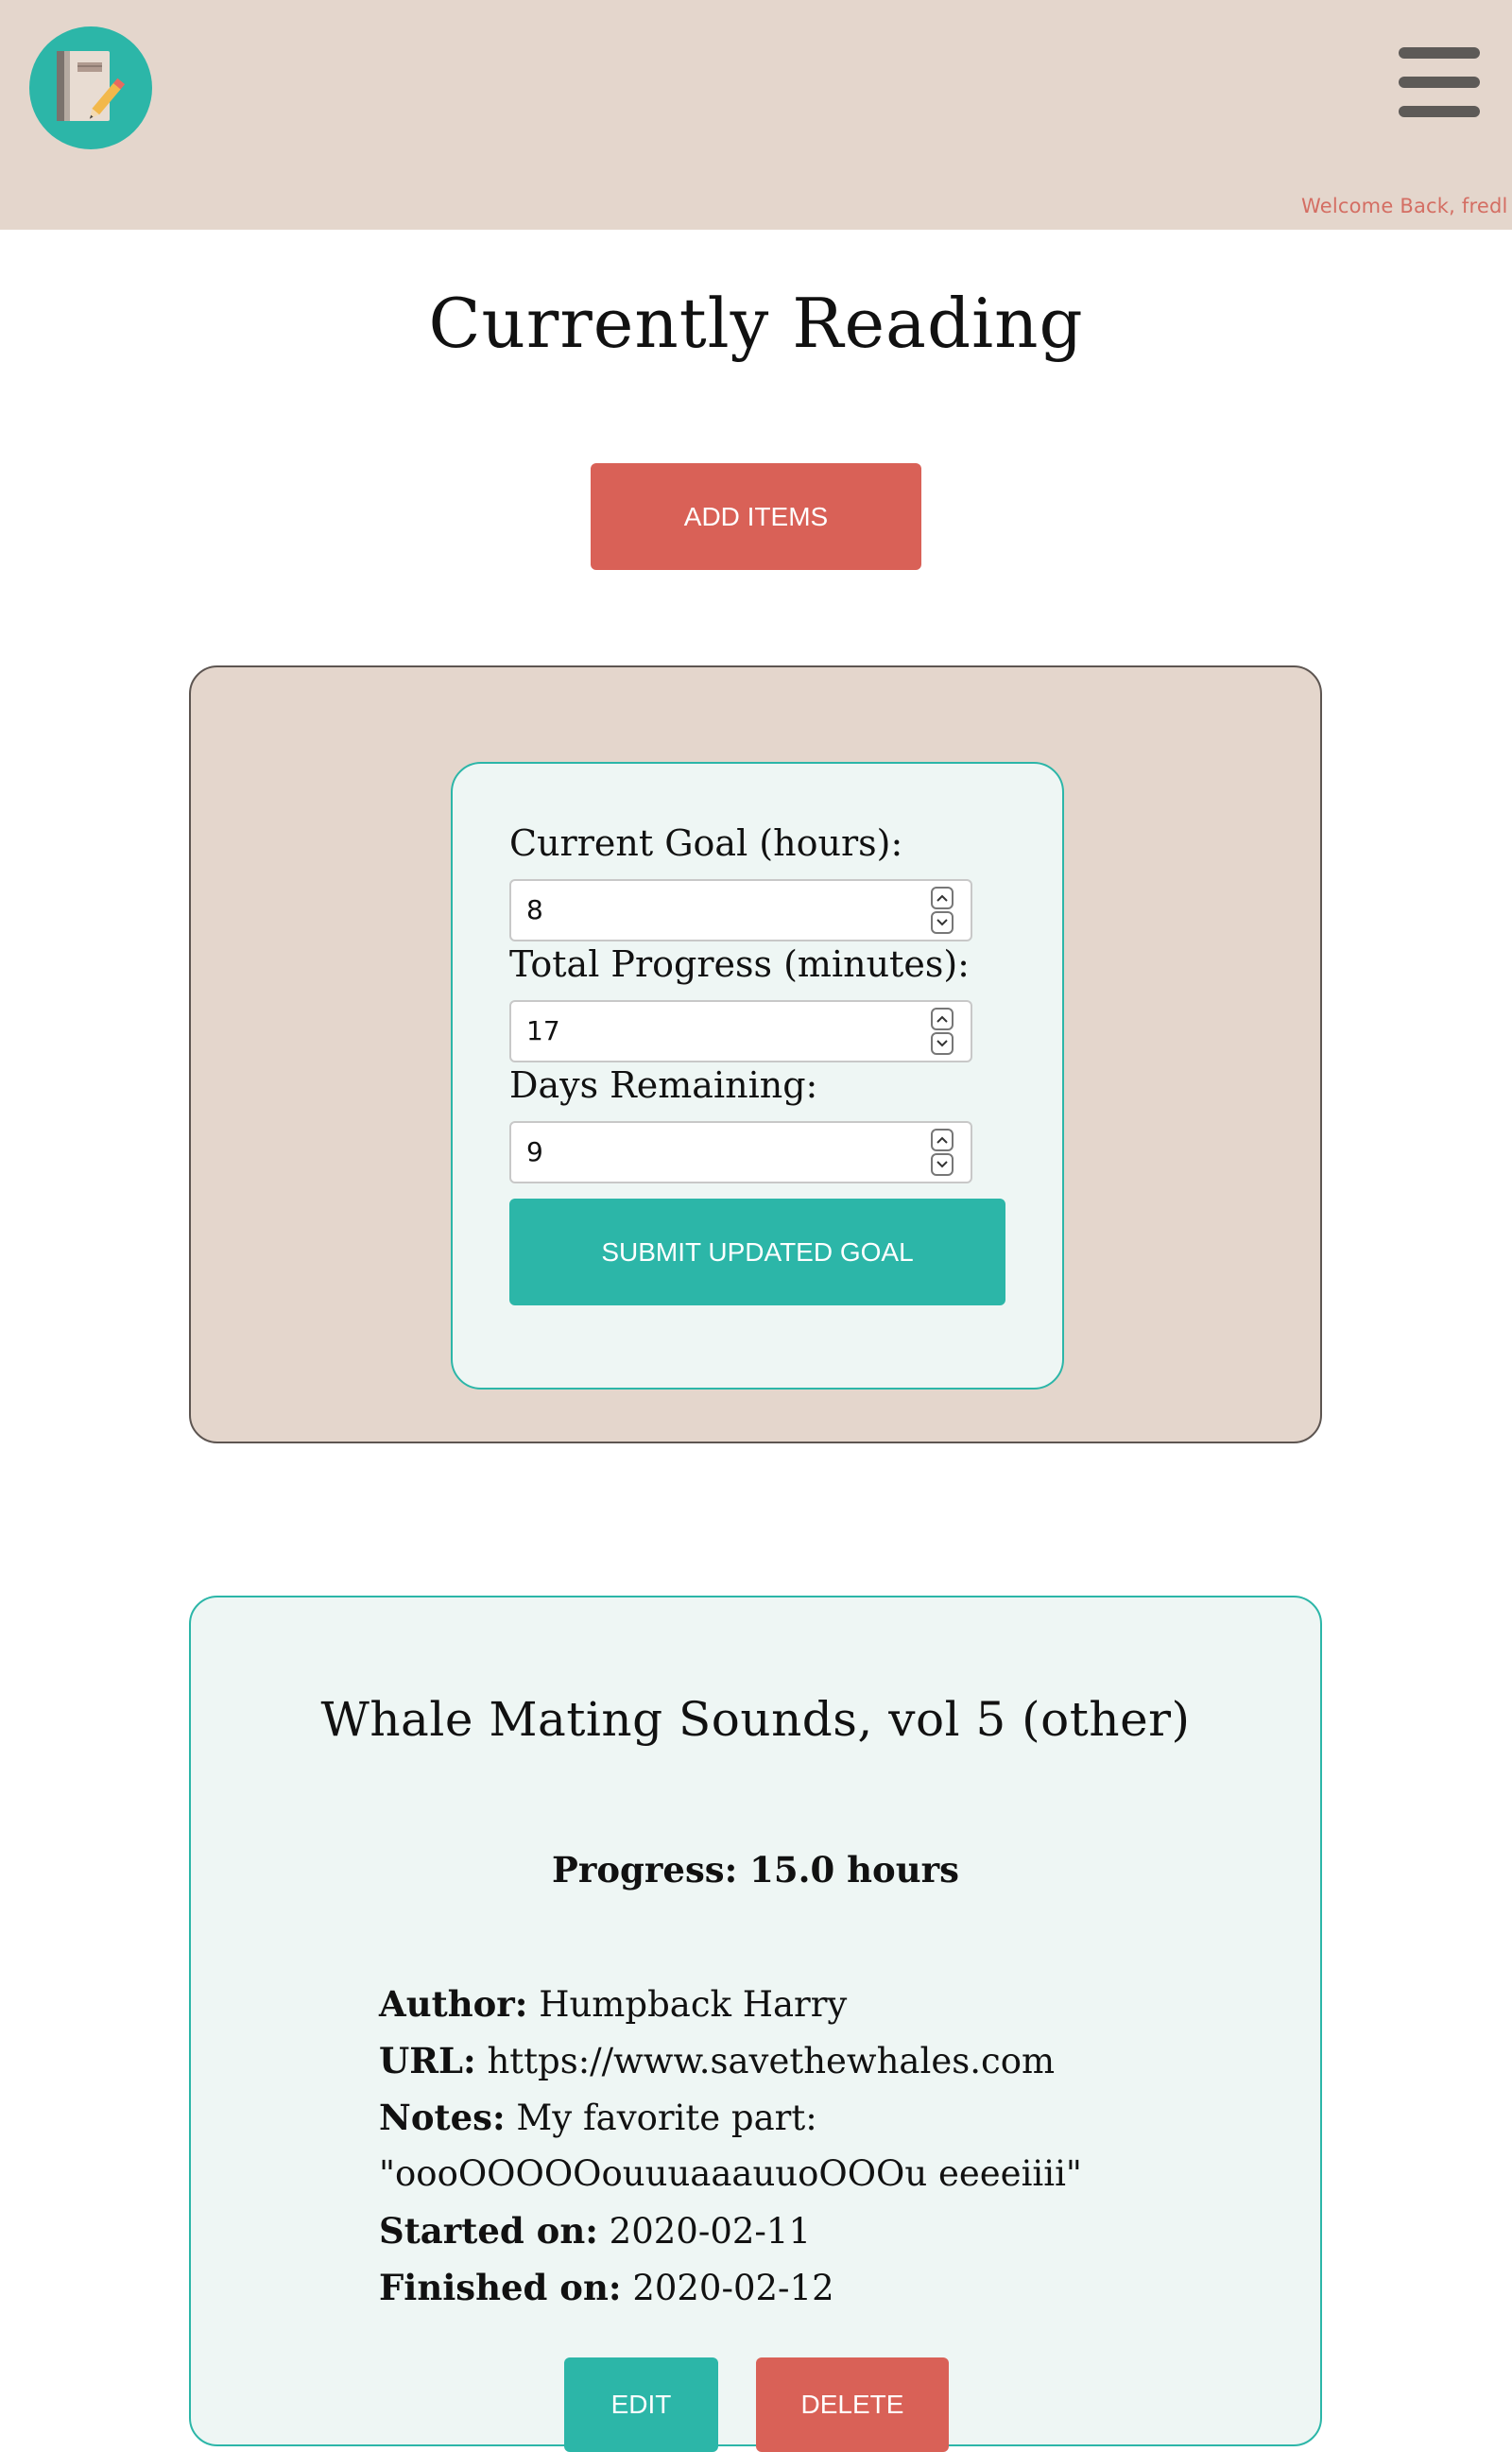 Image resolution: width=1512 pixels, height=2452 pixels. What do you see at coordinates (543, 1030) in the screenshot?
I see `total-progress-value: 17` at bounding box center [543, 1030].